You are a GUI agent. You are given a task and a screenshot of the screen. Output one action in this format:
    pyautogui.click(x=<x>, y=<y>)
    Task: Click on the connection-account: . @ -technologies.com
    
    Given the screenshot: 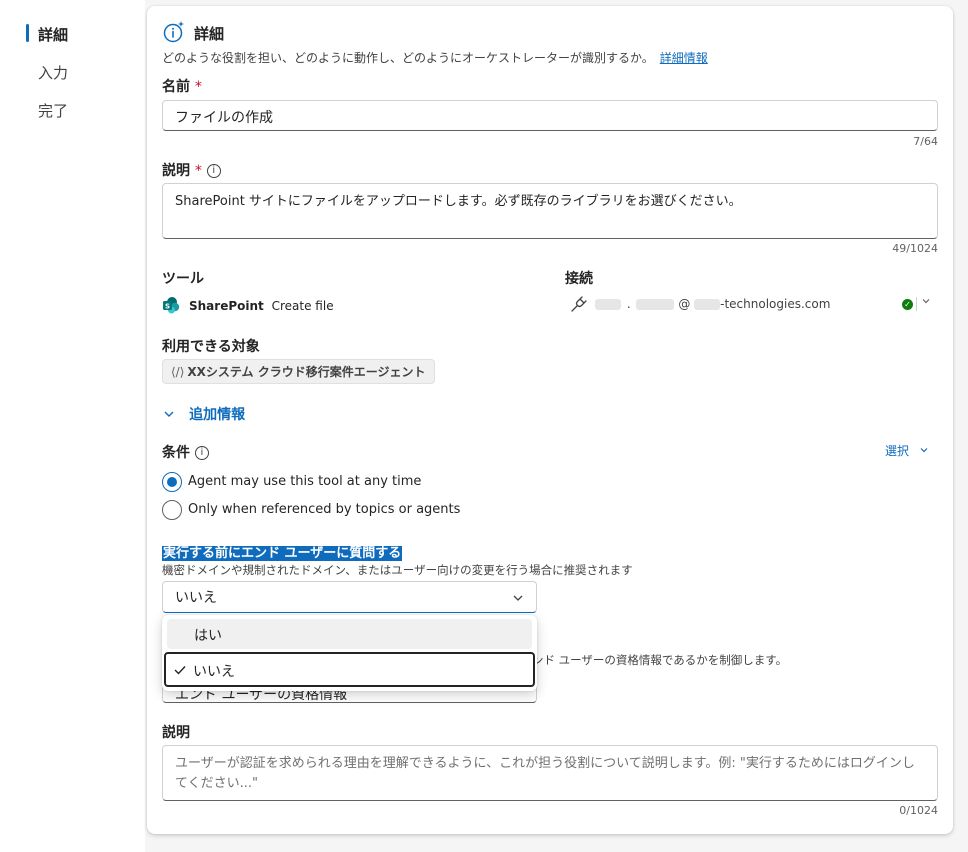 What is the action you would take?
    pyautogui.click(x=712, y=304)
    